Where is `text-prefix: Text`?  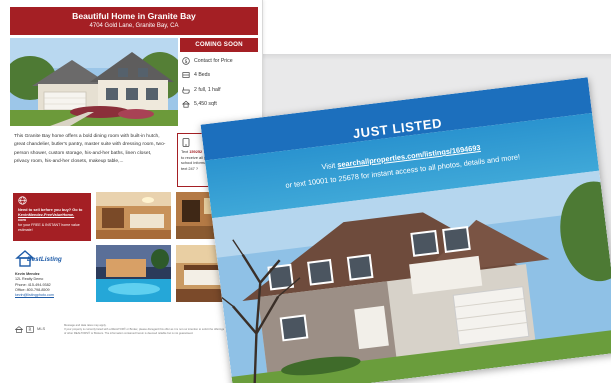 text-prefix: Text is located at coordinates (185, 151).